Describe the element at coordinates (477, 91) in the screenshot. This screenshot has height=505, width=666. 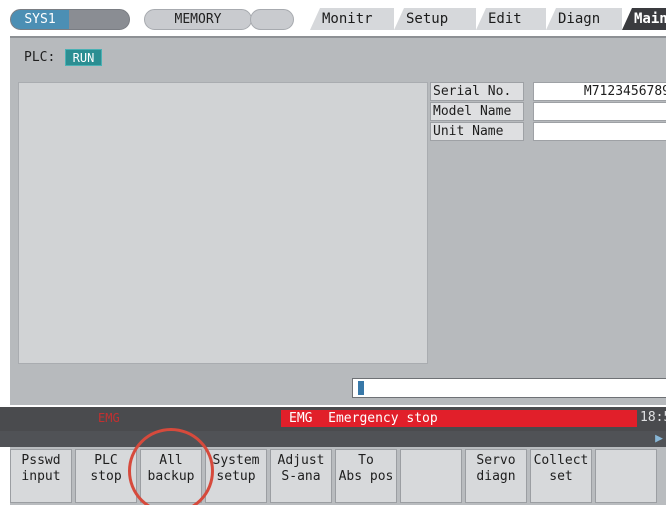
I see `serial-label: Serial No.` at that location.